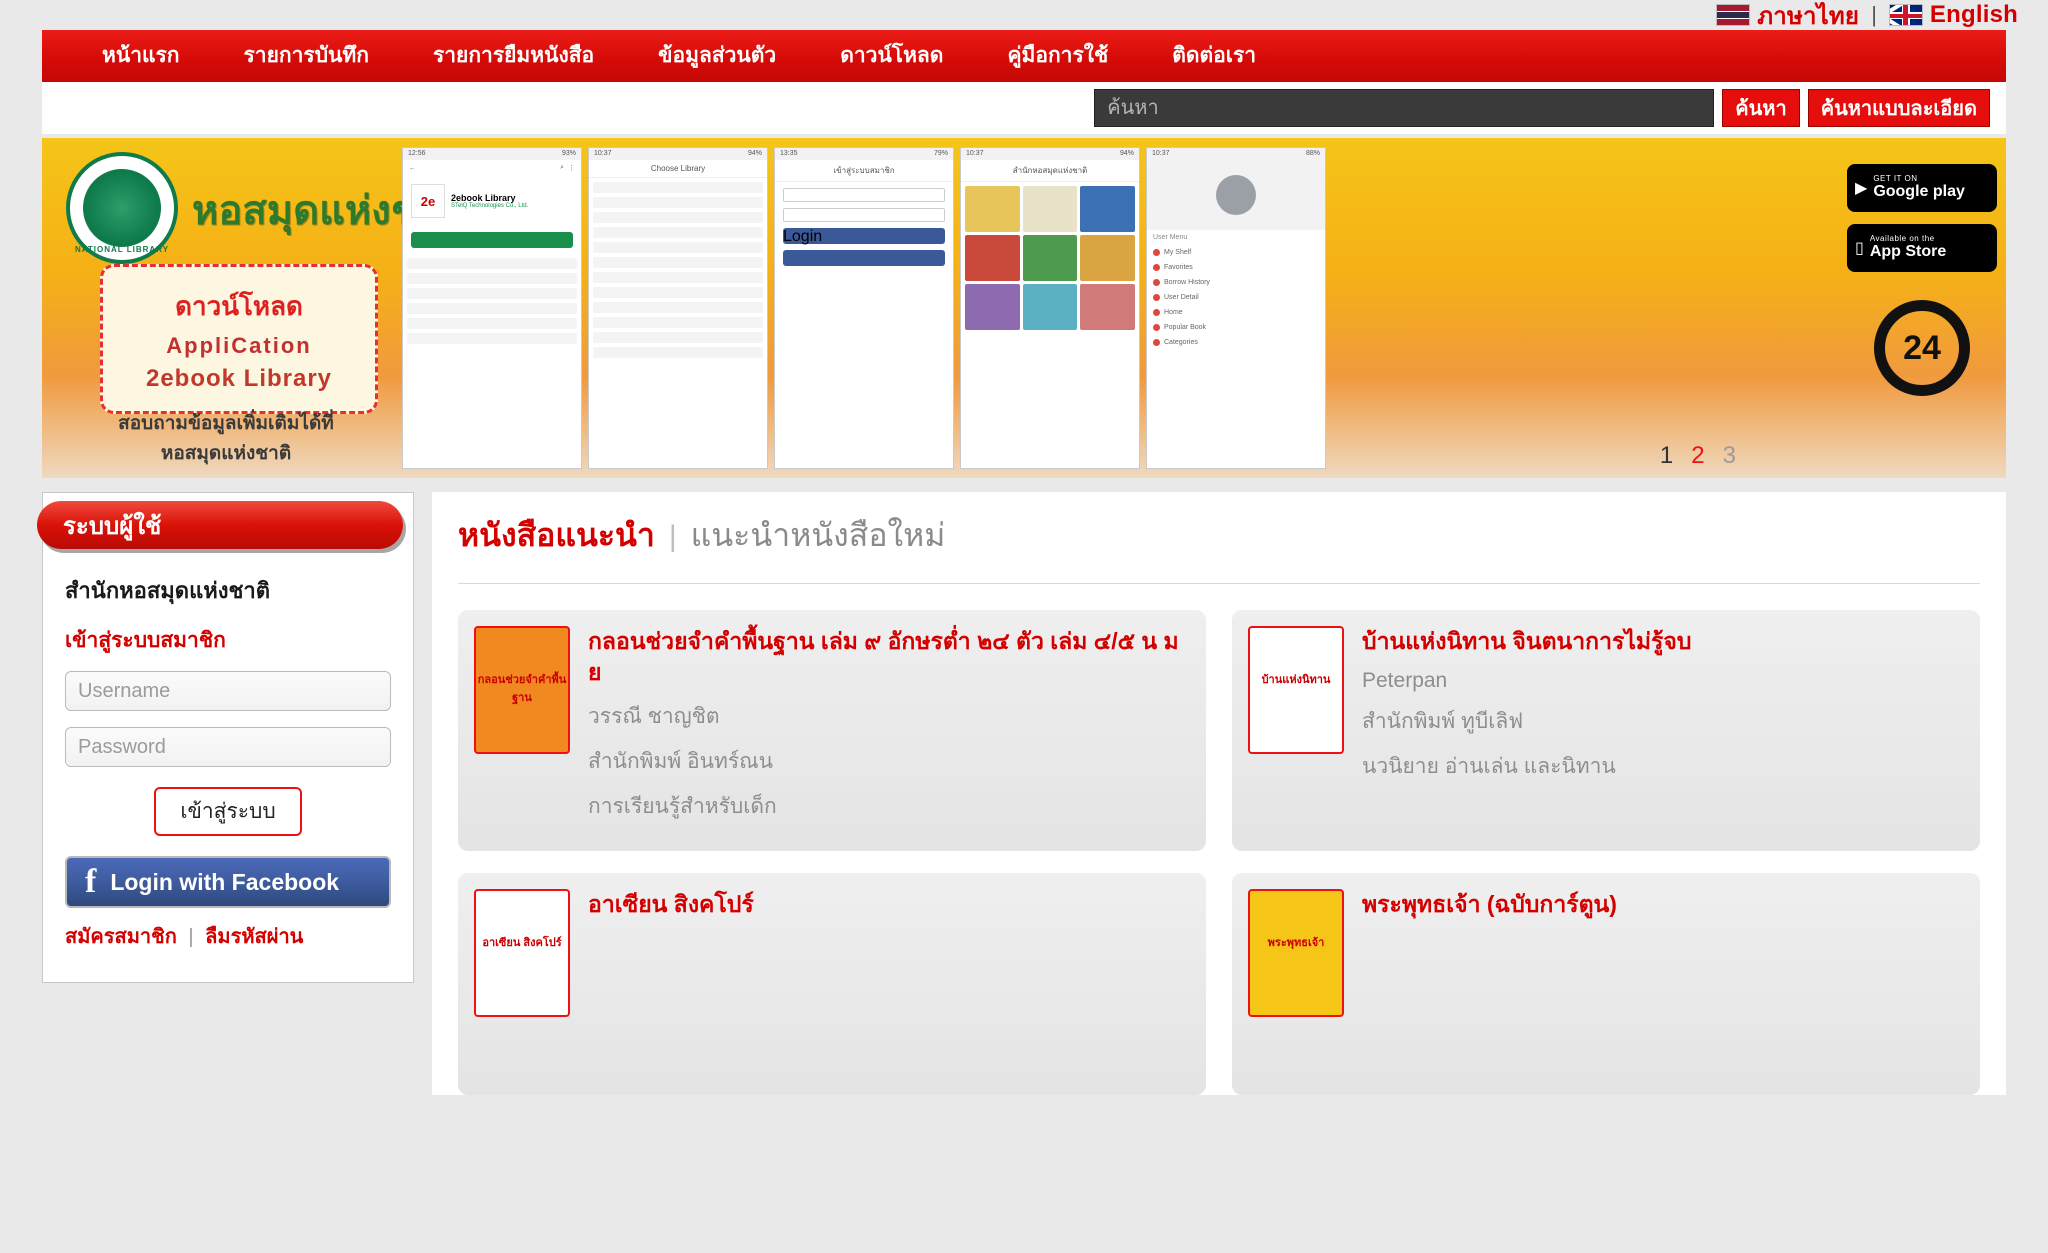 The image size is (2048, 1253). What do you see at coordinates (91, 881) in the screenshot?
I see `facebook-icon: f` at bounding box center [91, 881].